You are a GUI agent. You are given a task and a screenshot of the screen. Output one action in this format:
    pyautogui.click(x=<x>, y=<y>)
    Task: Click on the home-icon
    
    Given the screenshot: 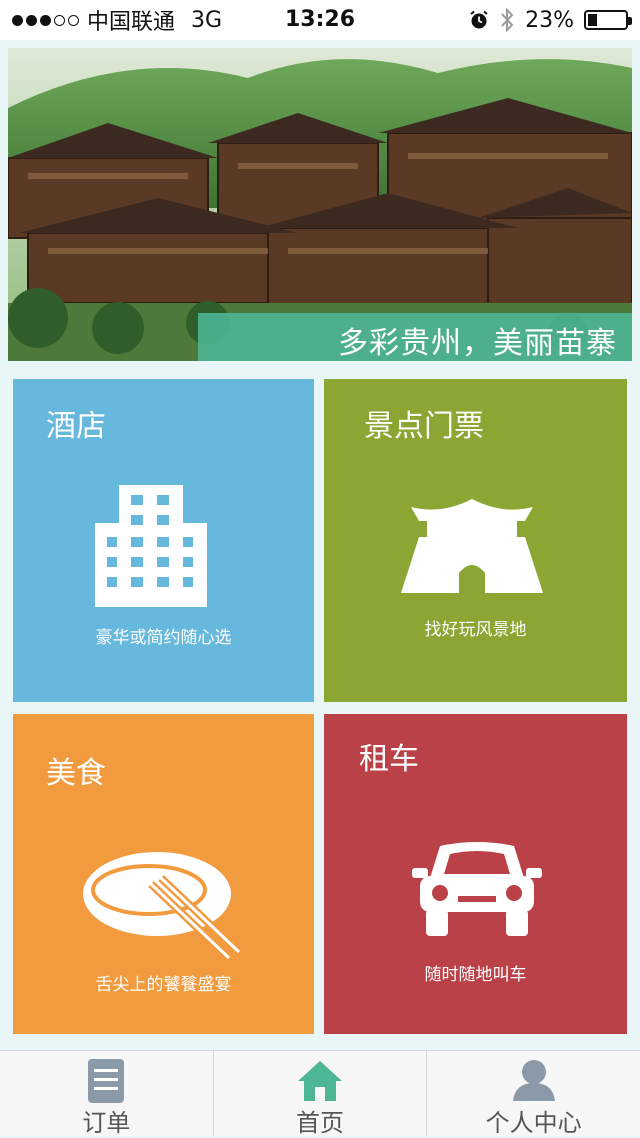 What is the action you would take?
    pyautogui.click(x=320, y=1081)
    